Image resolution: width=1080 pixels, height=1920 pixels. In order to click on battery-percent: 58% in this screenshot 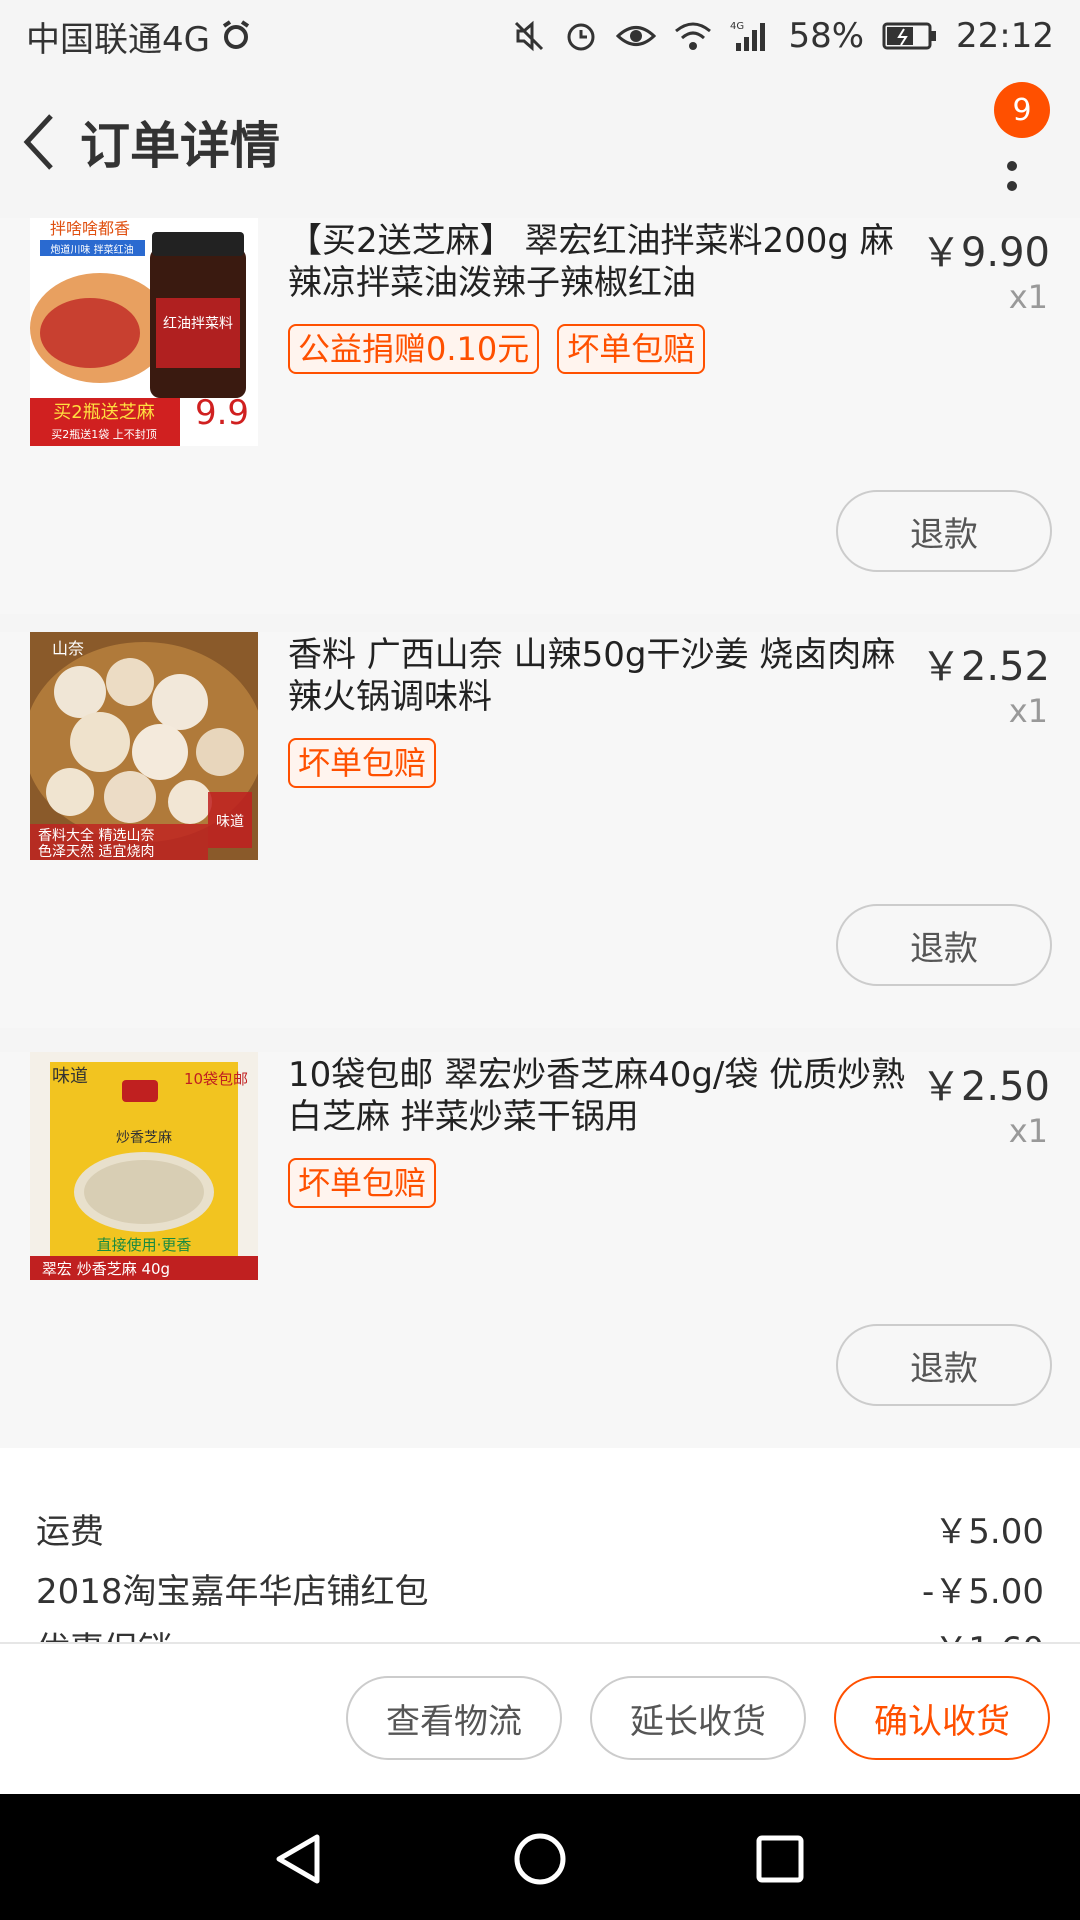, I will do `click(826, 36)`.